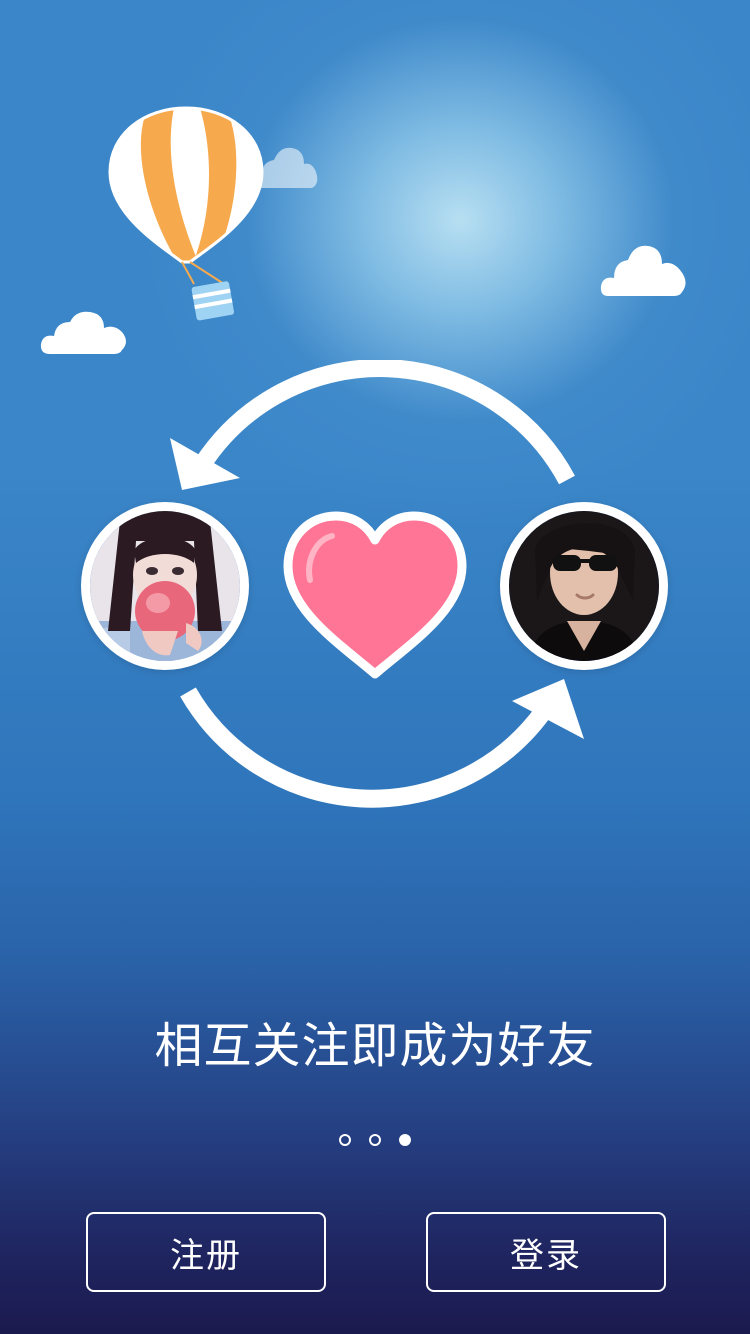  What do you see at coordinates (375, 595) in the screenshot?
I see `heart-icon` at bounding box center [375, 595].